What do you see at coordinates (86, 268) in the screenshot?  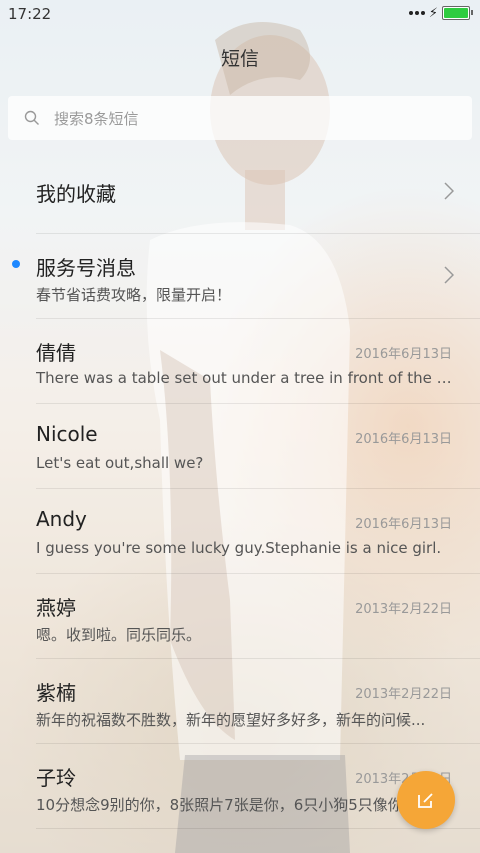 I see `conversation-name: 服务号消息` at bounding box center [86, 268].